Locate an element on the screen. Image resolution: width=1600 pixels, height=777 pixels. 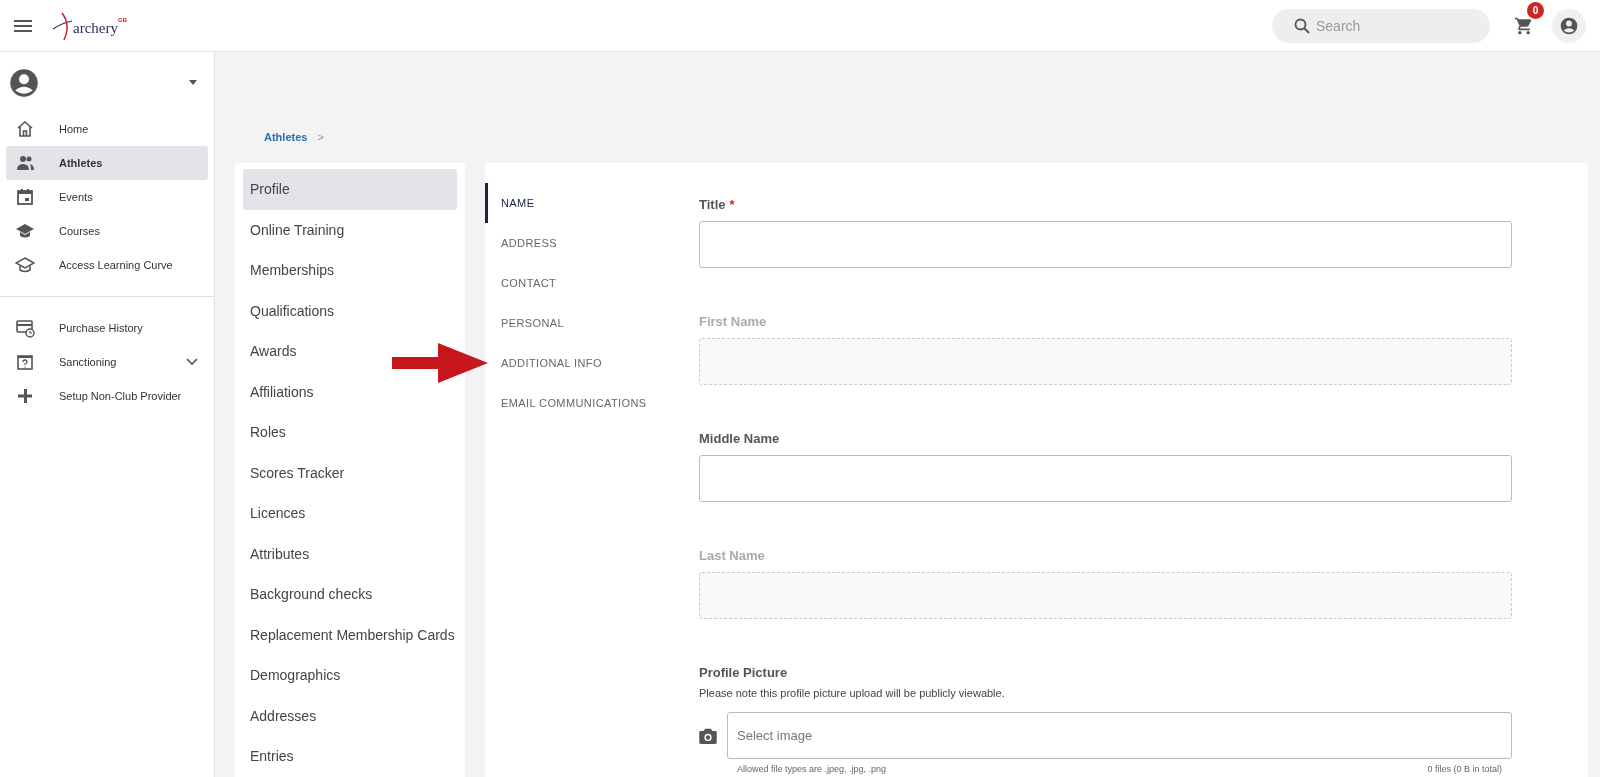
calendar-question-icon is located at coordinates (25, 362).